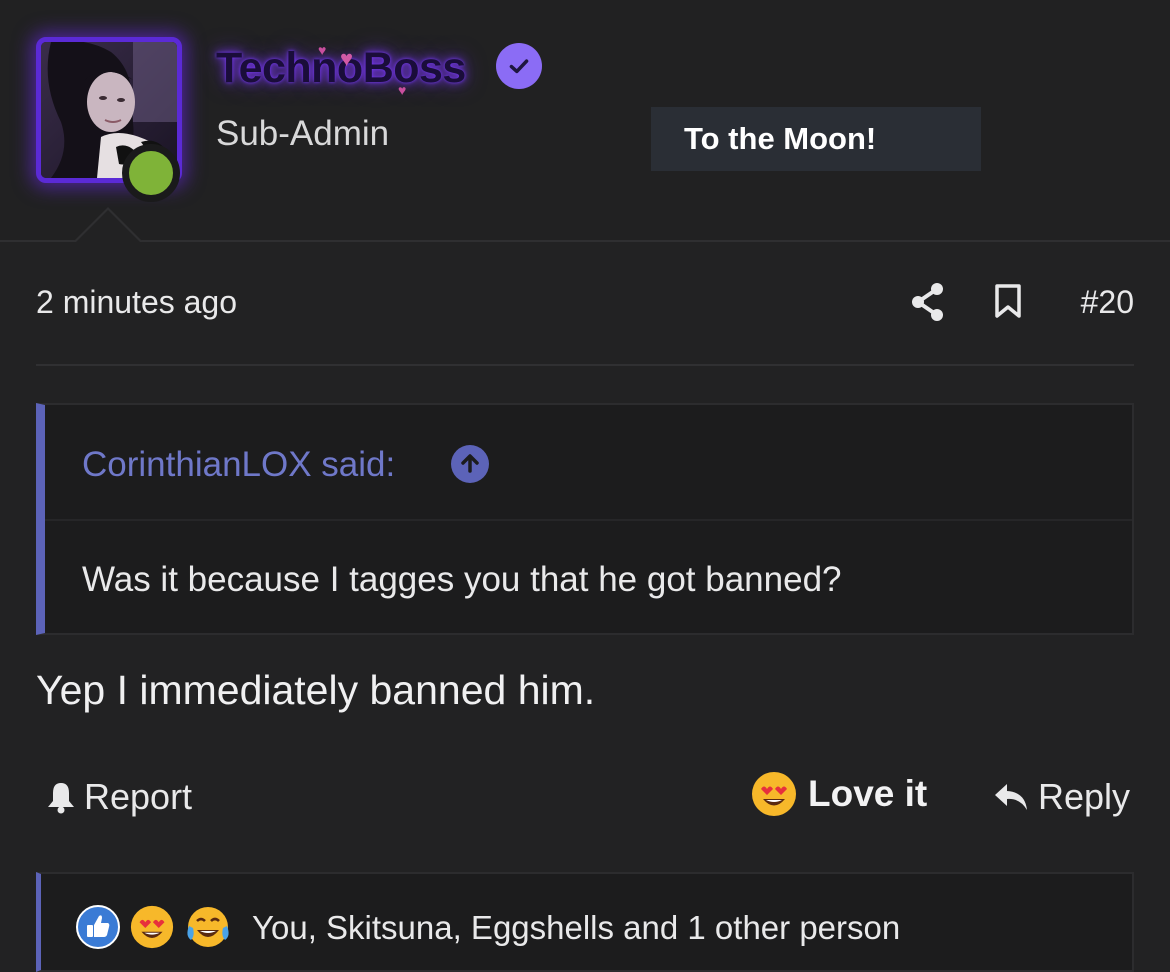 This screenshot has width=1170, height=972. I want to click on love-it-button: Love it, so click(838, 794).